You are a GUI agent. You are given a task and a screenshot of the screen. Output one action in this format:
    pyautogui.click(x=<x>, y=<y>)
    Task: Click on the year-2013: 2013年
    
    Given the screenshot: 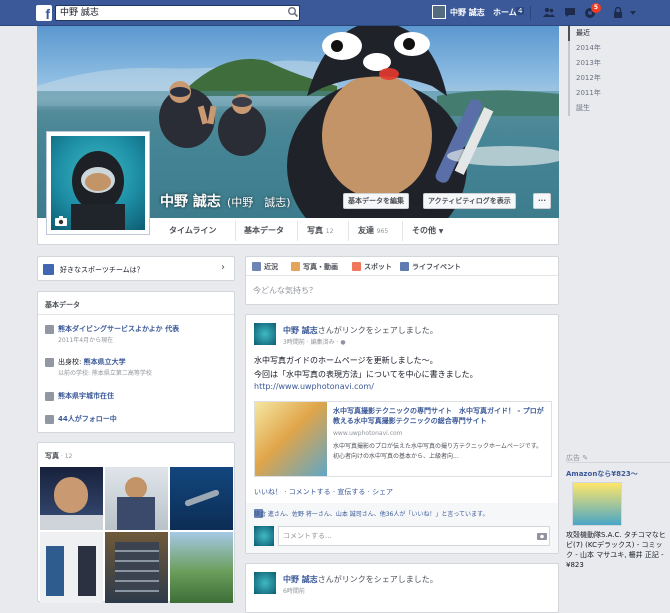 What is the action you would take?
    pyautogui.click(x=588, y=63)
    